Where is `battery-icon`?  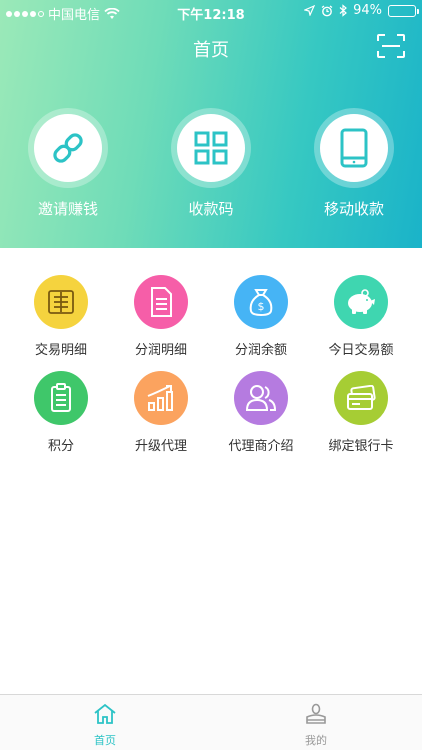
battery-icon is located at coordinates (403, 10).